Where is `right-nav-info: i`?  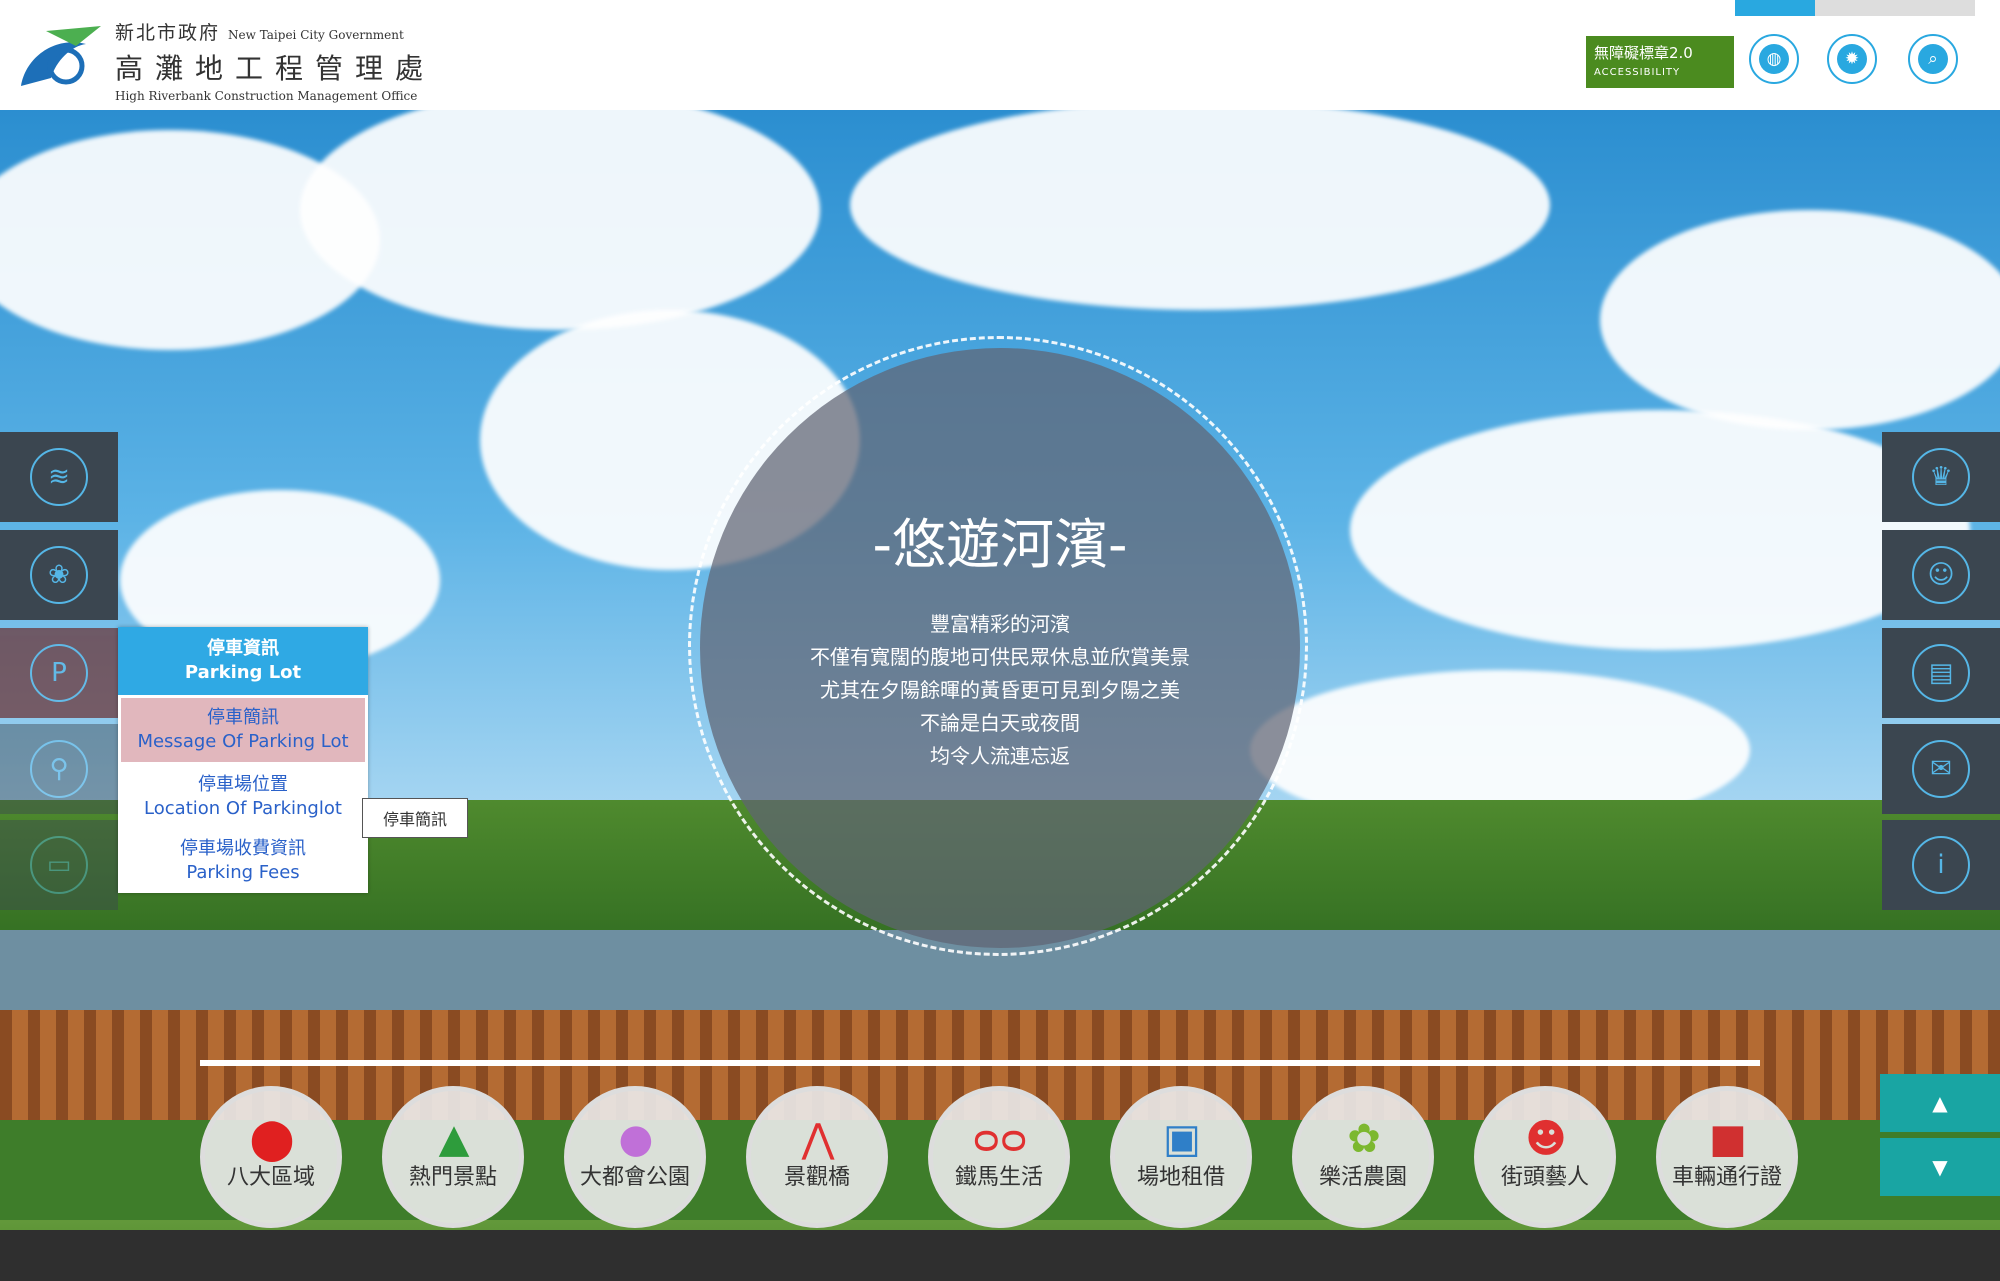
right-nav-info: i is located at coordinates (1941, 865).